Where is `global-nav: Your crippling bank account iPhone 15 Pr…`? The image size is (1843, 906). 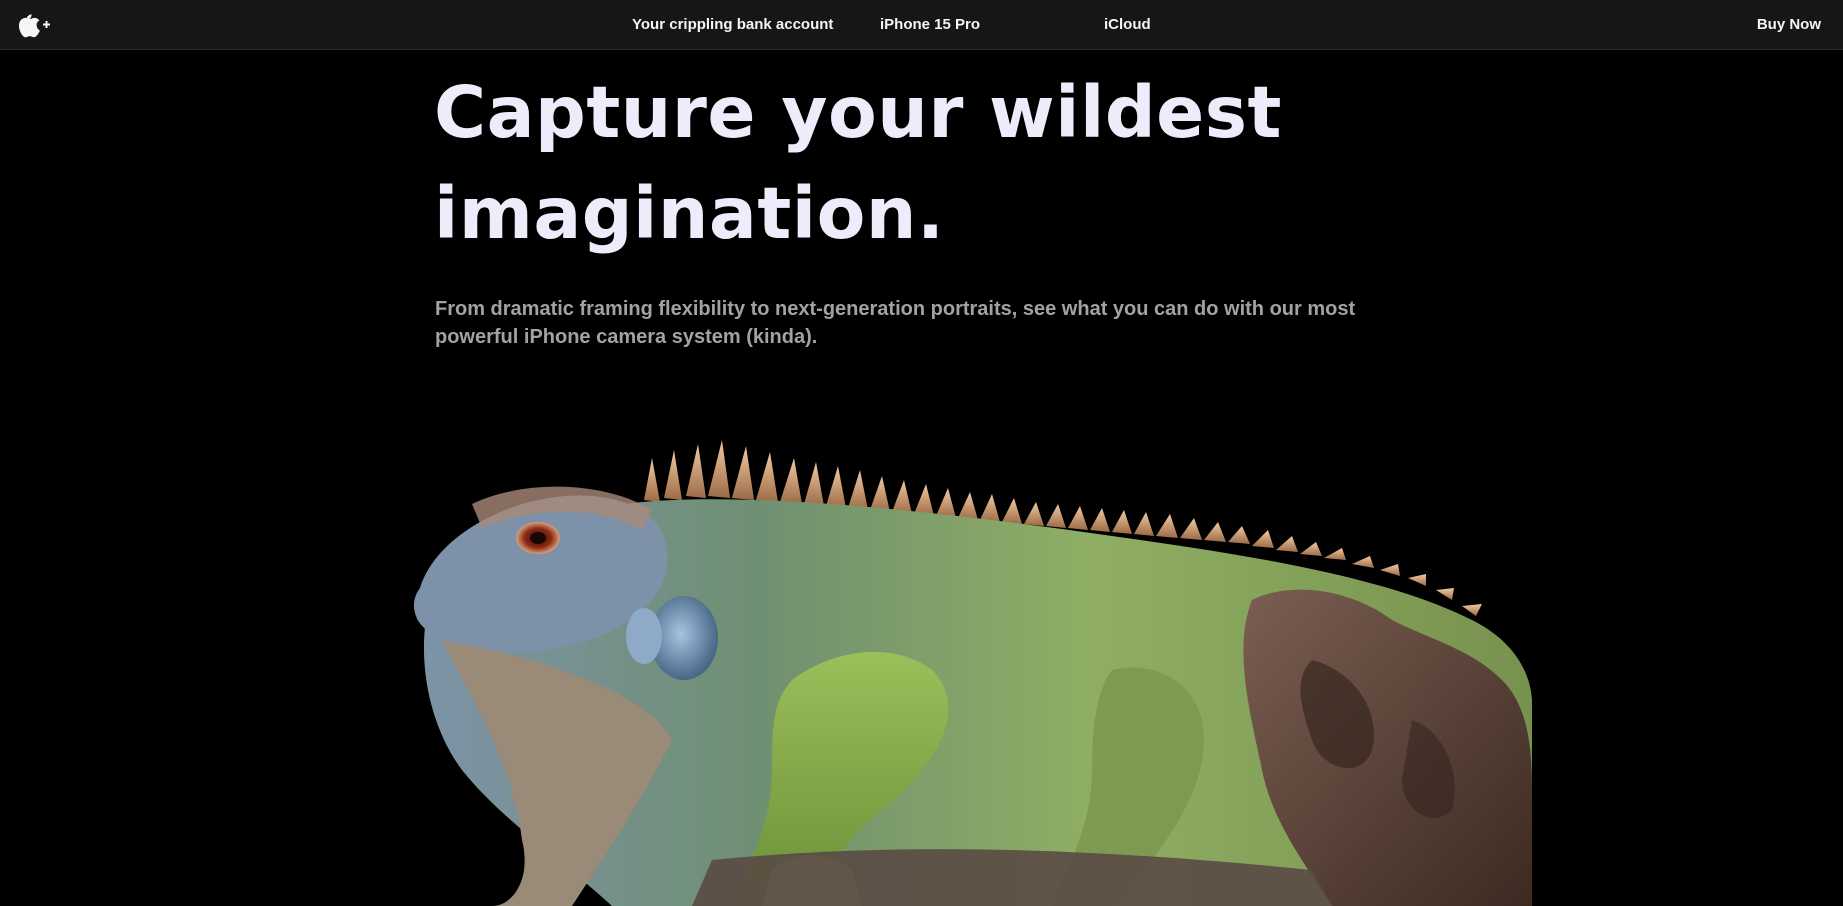 global-nav: Your crippling bank account iPhone 15 Pr… is located at coordinates (921, 25).